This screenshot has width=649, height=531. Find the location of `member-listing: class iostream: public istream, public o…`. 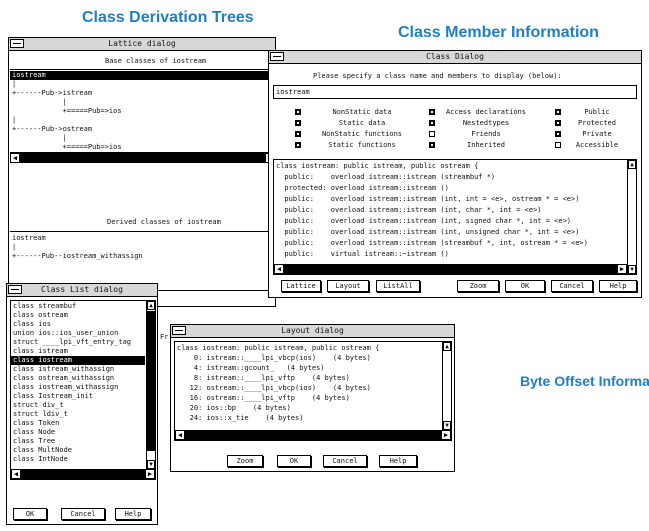

member-listing: class iostream: public istream, public o… is located at coordinates (455, 217).